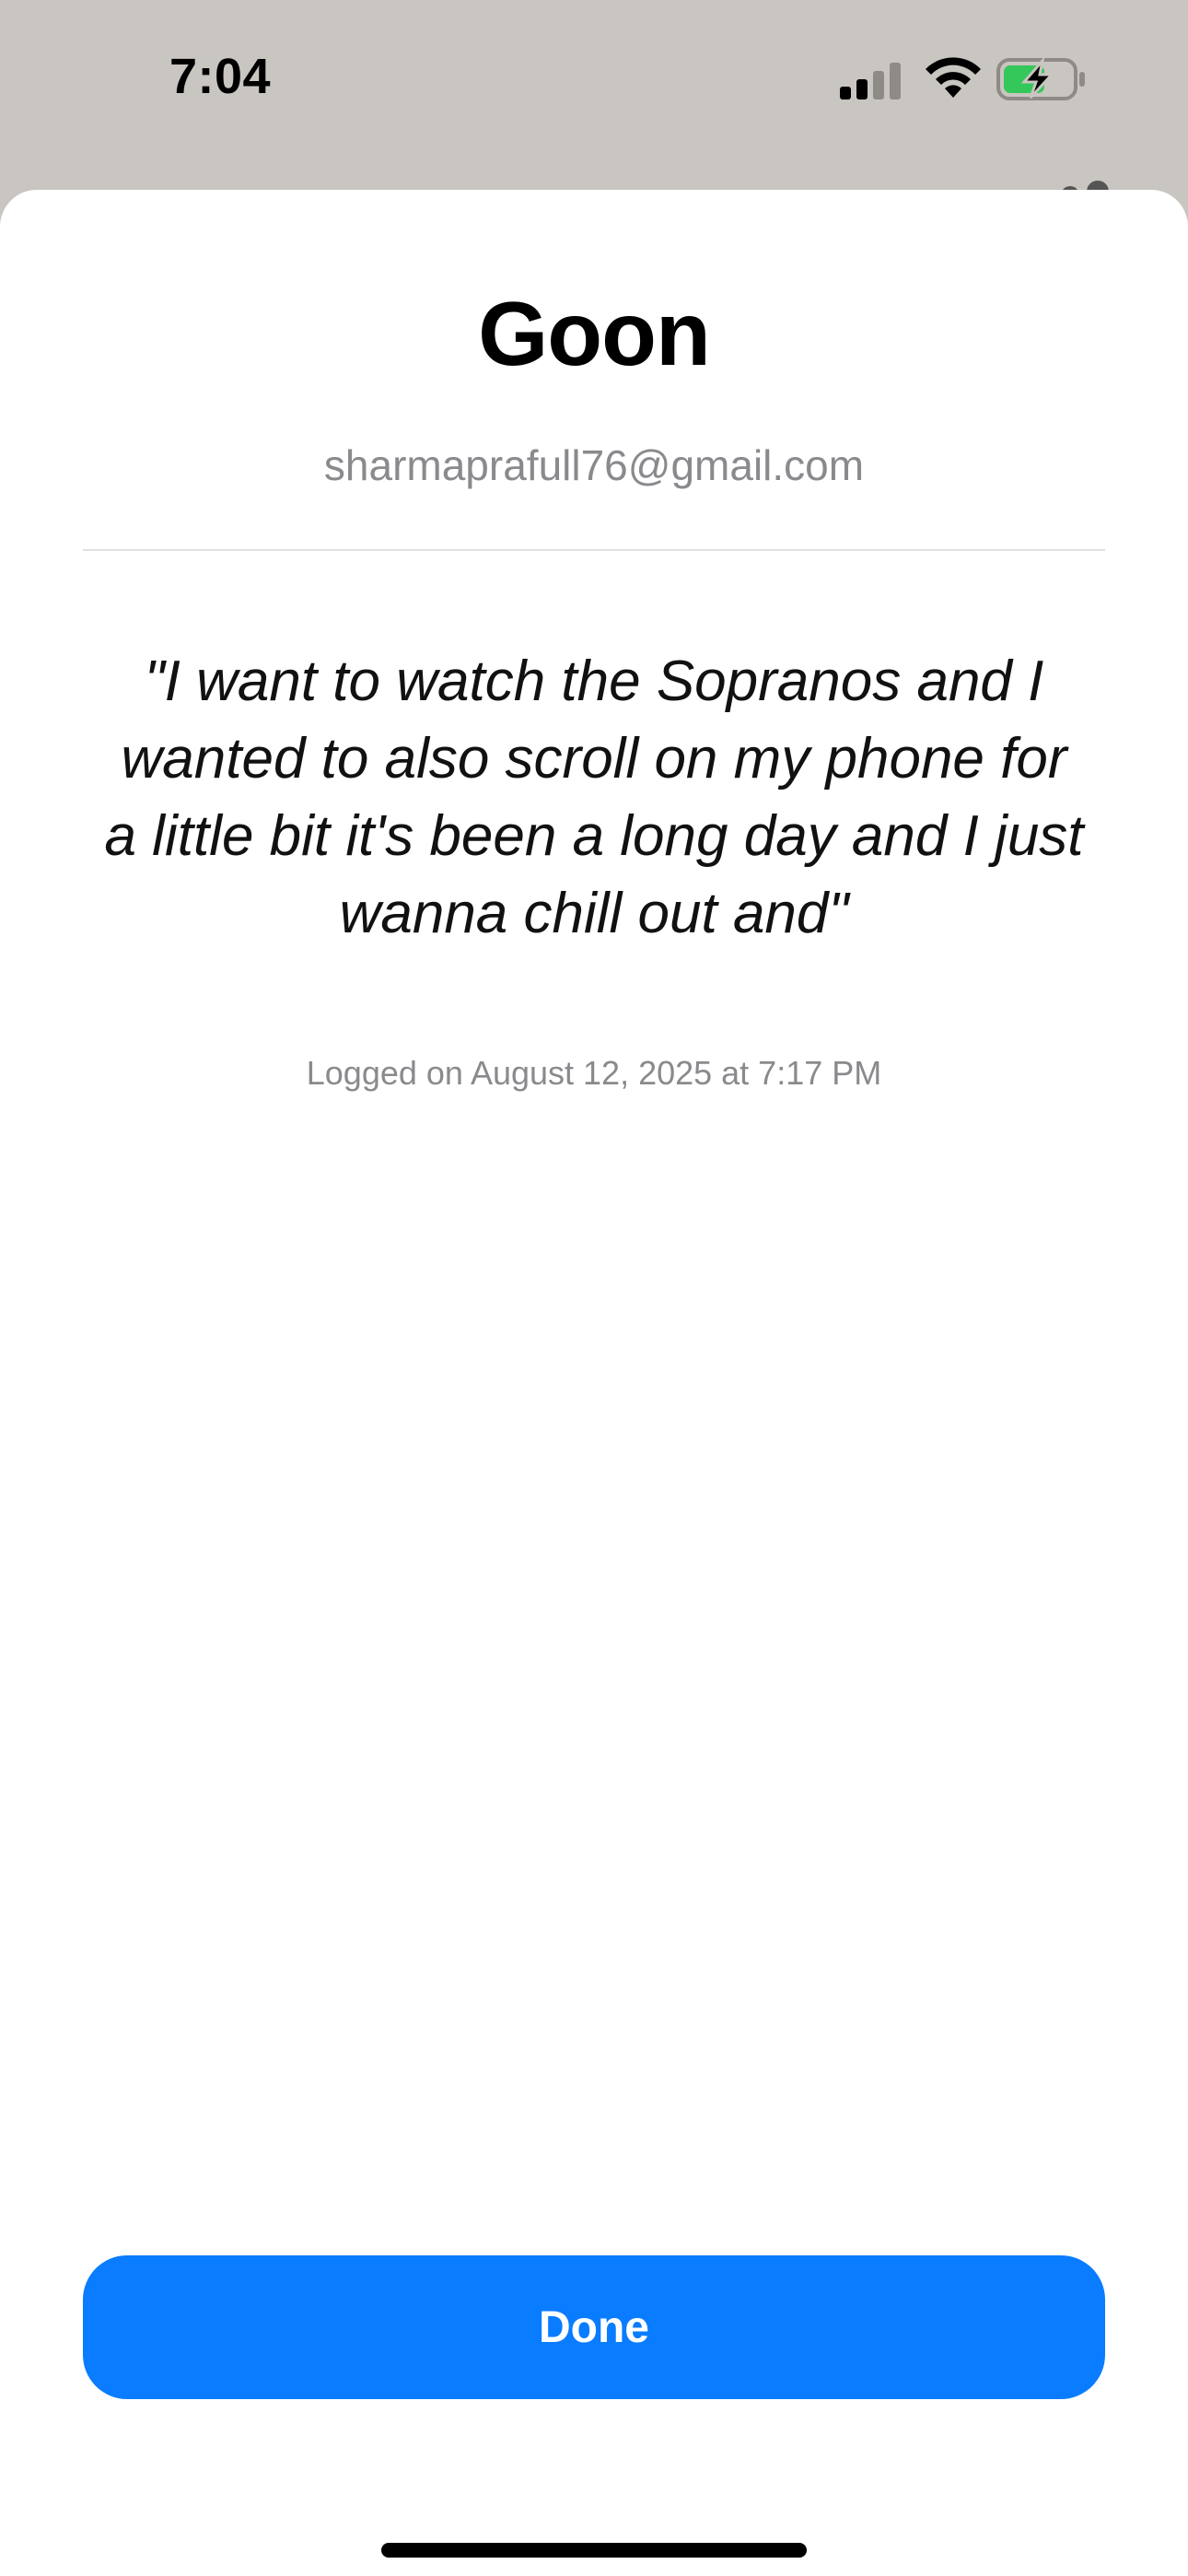  Describe the element at coordinates (954, 77) in the screenshot. I see `wifi-icon` at that location.